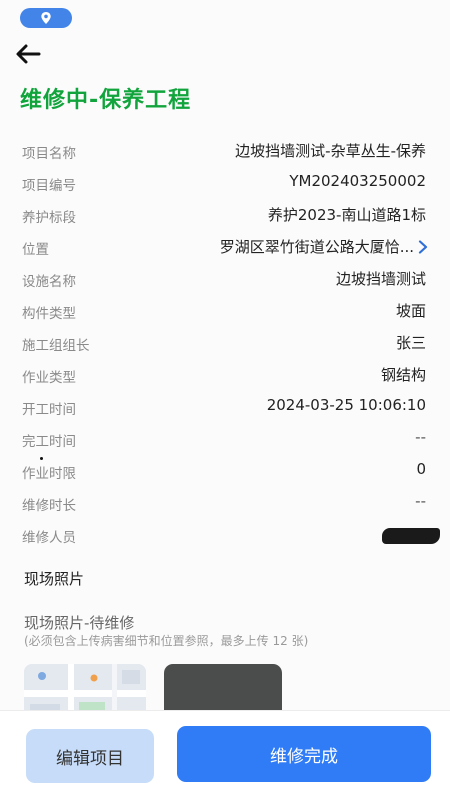  Describe the element at coordinates (49, 314) in the screenshot. I see `detail-label: 构件类型` at that location.